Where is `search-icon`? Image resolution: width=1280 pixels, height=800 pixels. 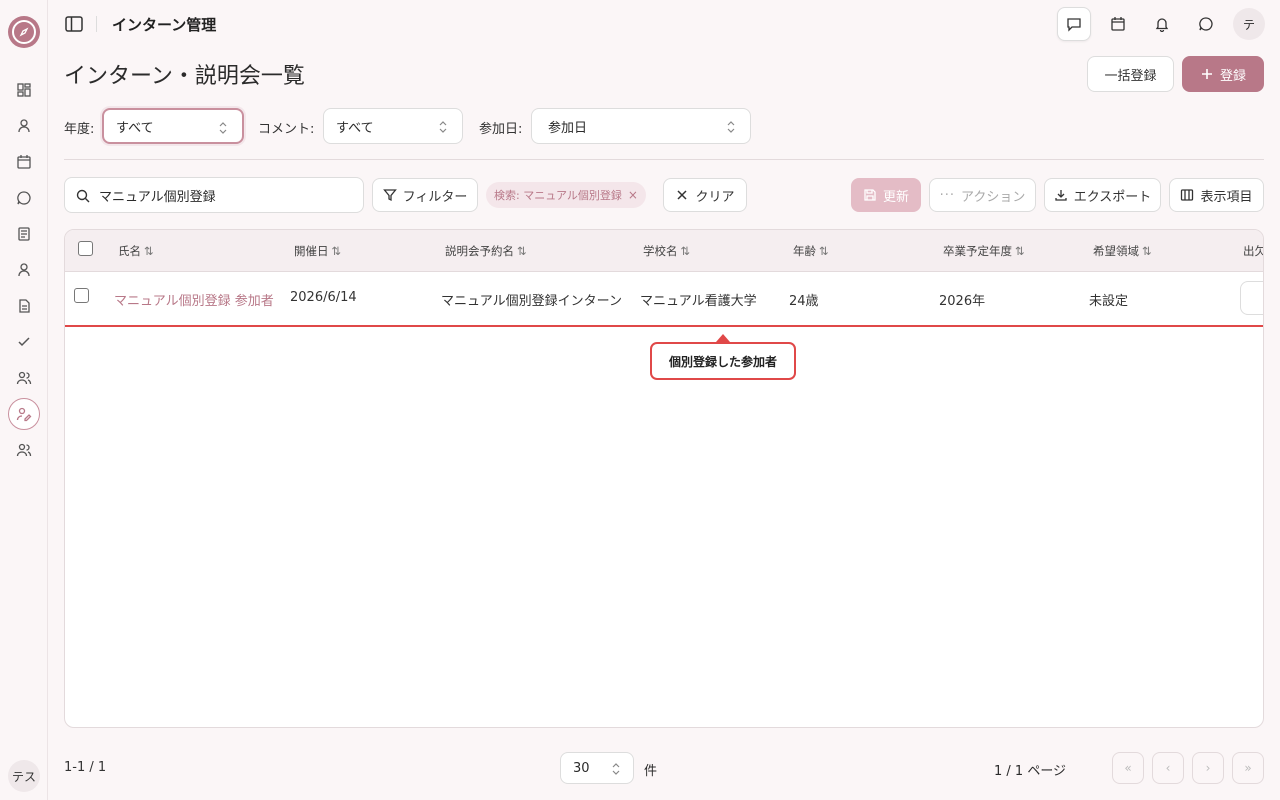 search-icon is located at coordinates (83, 196).